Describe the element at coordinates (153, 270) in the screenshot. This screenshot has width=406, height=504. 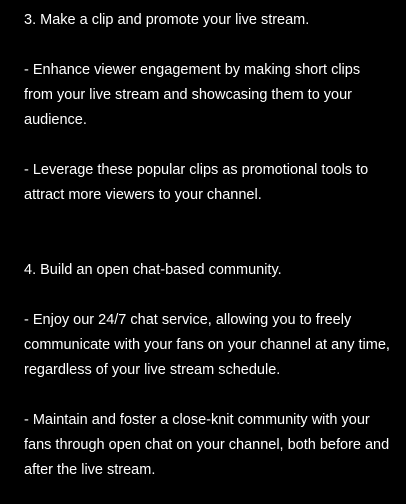
I see `section-4-heading: 4. Build an open chat-based community.` at that location.